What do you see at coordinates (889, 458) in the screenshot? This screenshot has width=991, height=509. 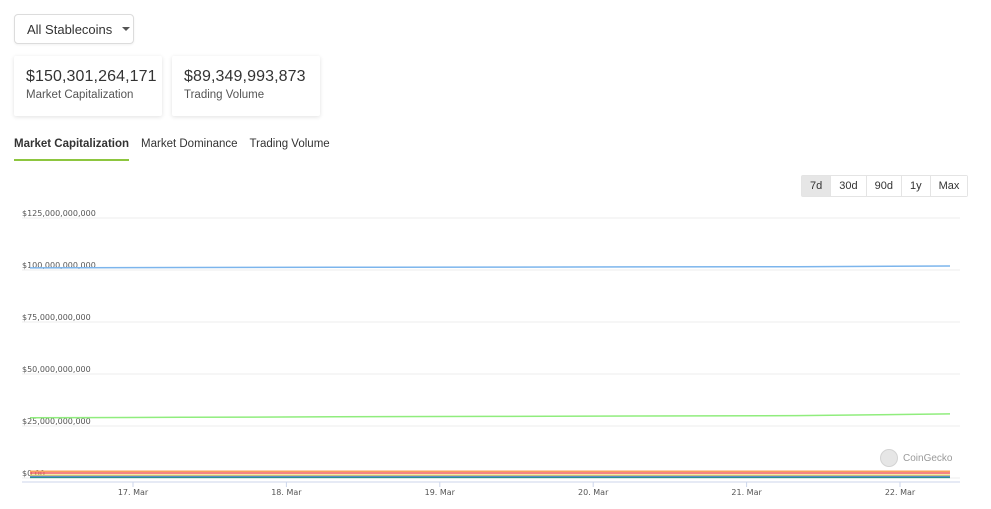 I see `coingecko-logo-icon` at bounding box center [889, 458].